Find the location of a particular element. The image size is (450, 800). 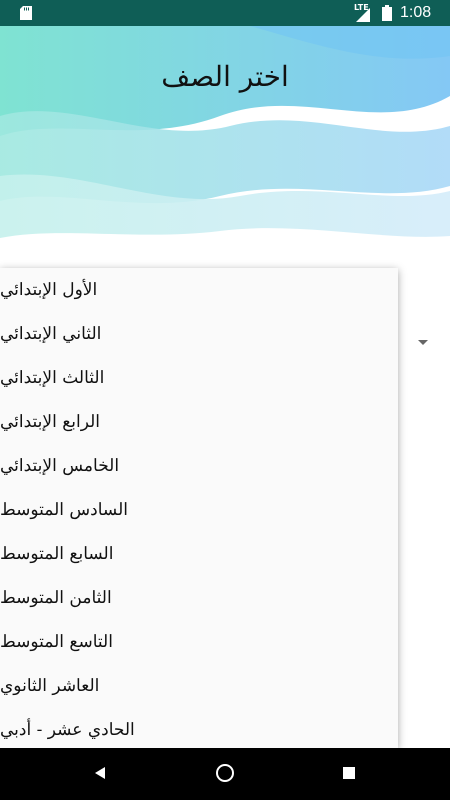

dropdown-item: السابع المتوسط is located at coordinates (199, 554).